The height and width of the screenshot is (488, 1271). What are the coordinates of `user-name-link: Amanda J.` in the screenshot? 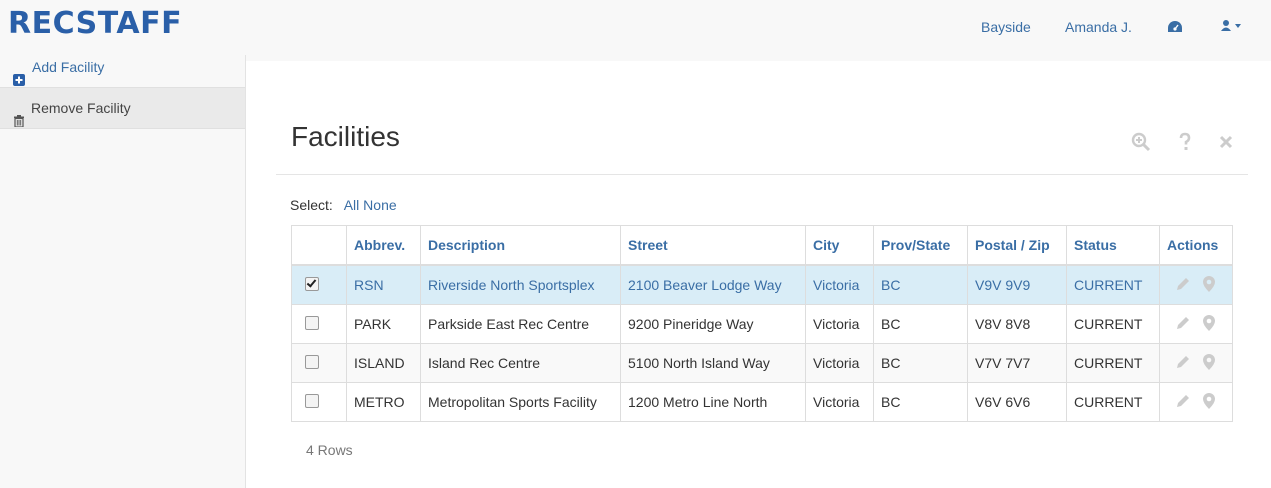 It's located at (1098, 27).